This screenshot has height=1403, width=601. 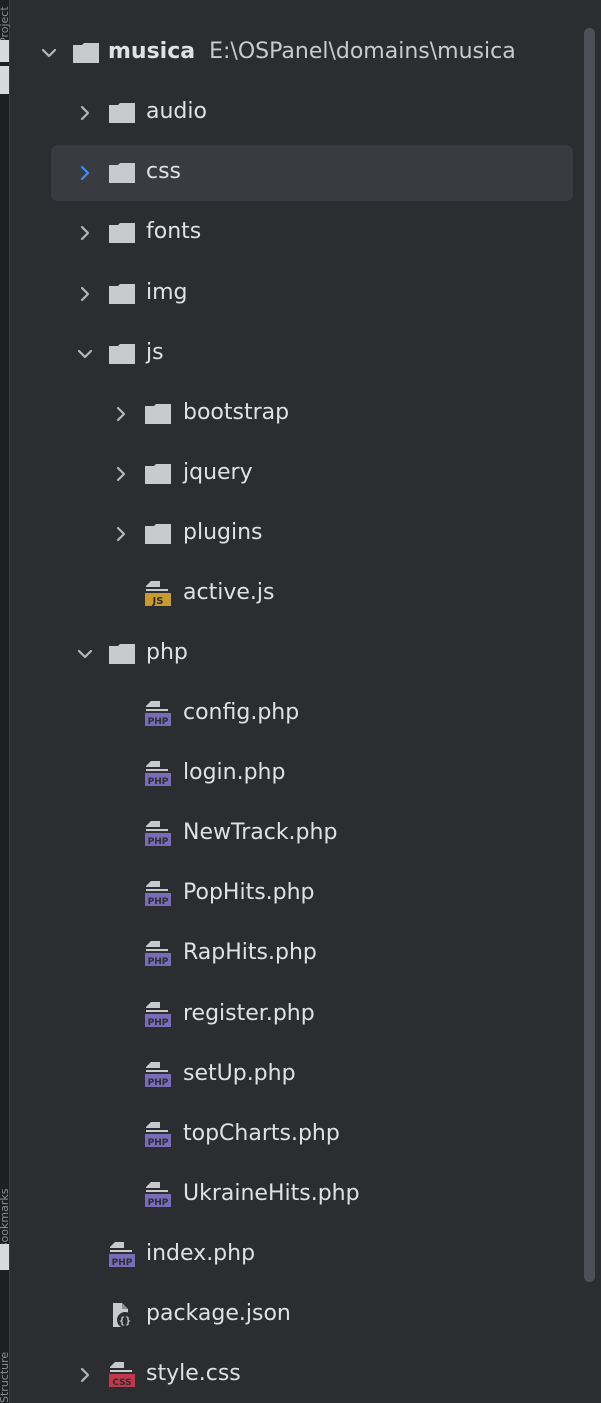 I want to click on tree-item-label: php, so click(x=167, y=652).